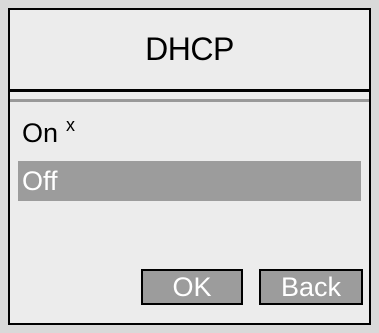 The image size is (379, 333). What do you see at coordinates (192, 287) in the screenshot?
I see `ok-button: OK` at bounding box center [192, 287].